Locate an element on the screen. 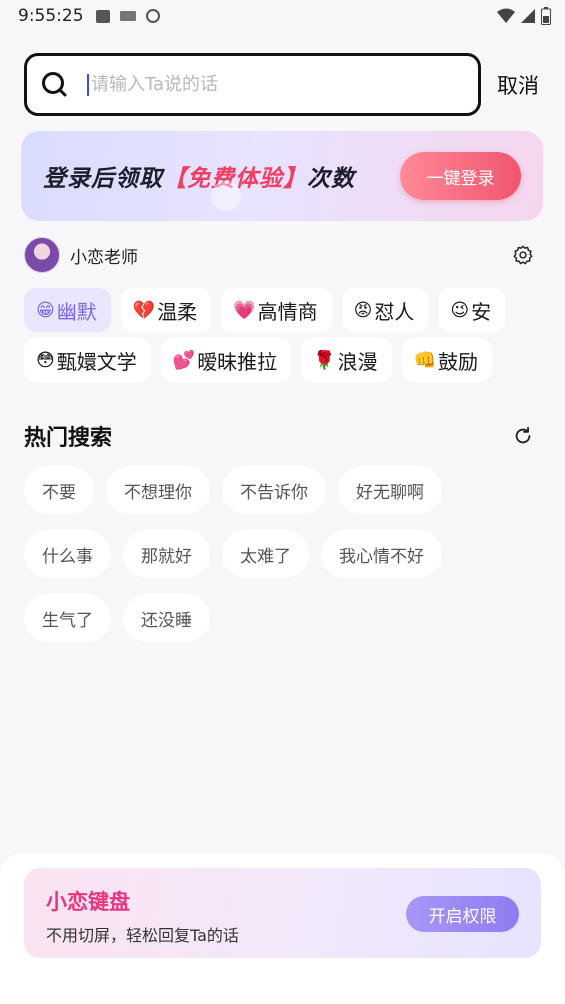 The width and height of the screenshot is (565, 1004). persona-row: 小恋老师 is located at coordinates (279, 255).